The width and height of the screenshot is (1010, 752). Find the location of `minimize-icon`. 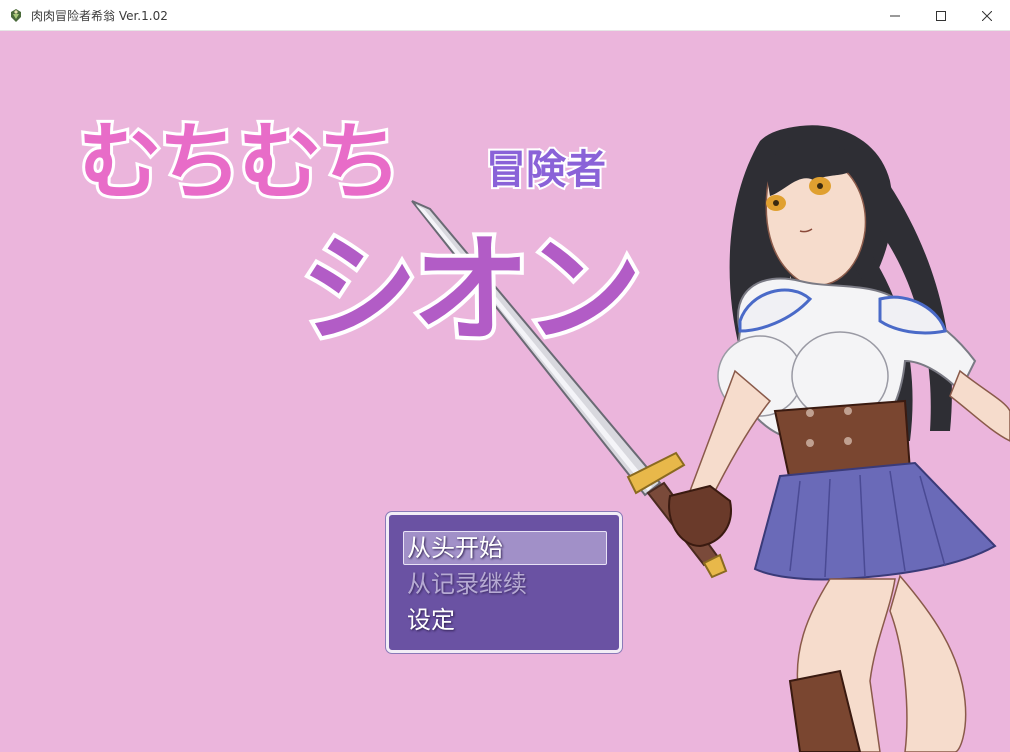

minimize-icon is located at coordinates (895, 15).